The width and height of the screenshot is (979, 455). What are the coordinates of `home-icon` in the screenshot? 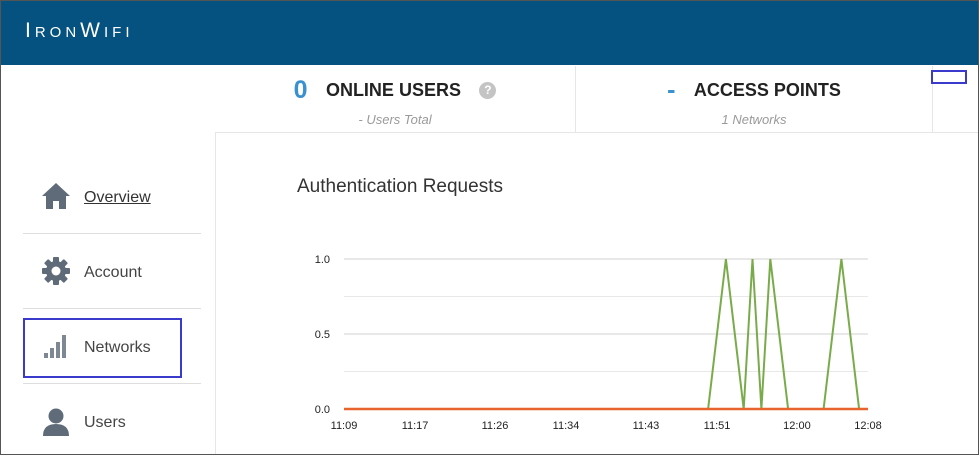 It's located at (56, 196).